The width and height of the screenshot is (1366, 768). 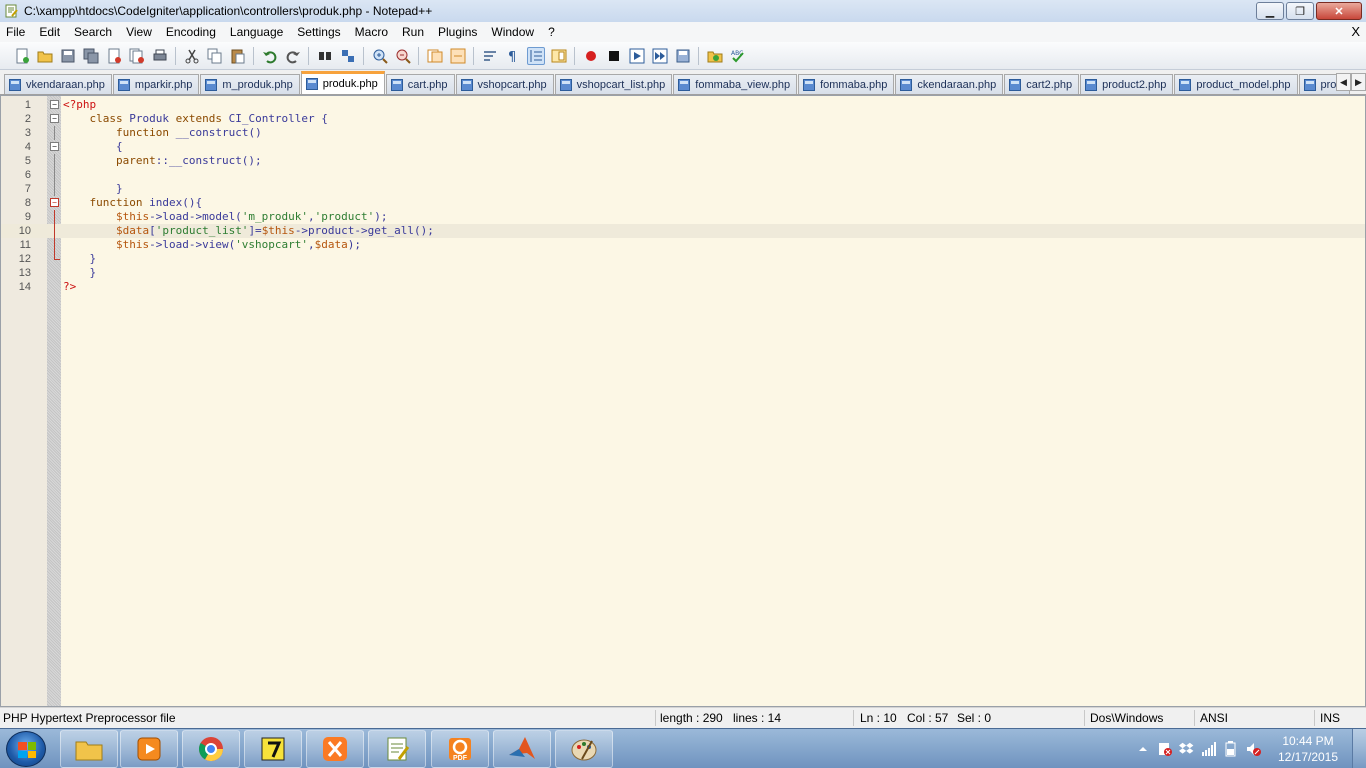 What do you see at coordinates (1187, 749) in the screenshot?
I see `dropbox-icon` at bounding box center [1187, 749].